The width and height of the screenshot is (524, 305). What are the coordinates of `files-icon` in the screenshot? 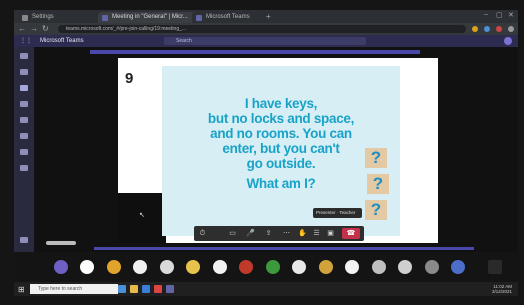 It's located at (24, 152).